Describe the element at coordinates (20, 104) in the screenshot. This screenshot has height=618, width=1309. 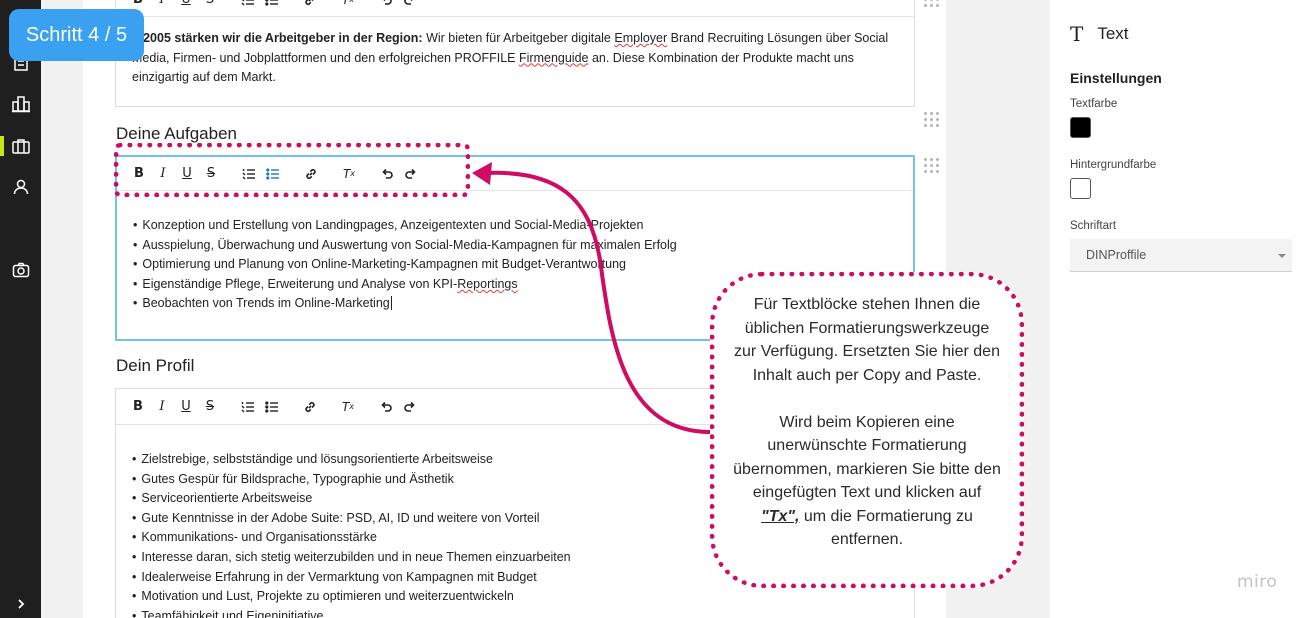
I see `buildings-icon` at that location.